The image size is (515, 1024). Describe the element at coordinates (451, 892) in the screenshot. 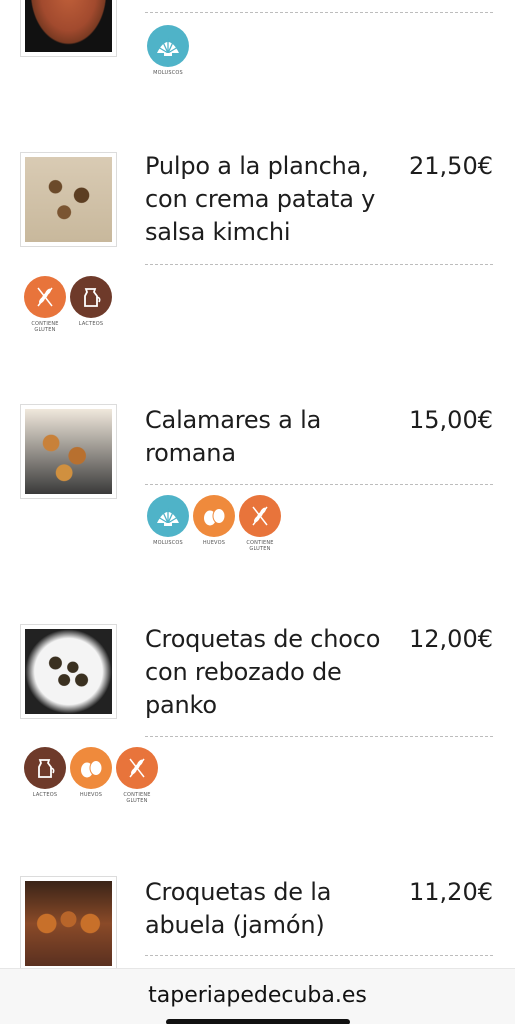

I see `dish-price: 11,20€` at that location.